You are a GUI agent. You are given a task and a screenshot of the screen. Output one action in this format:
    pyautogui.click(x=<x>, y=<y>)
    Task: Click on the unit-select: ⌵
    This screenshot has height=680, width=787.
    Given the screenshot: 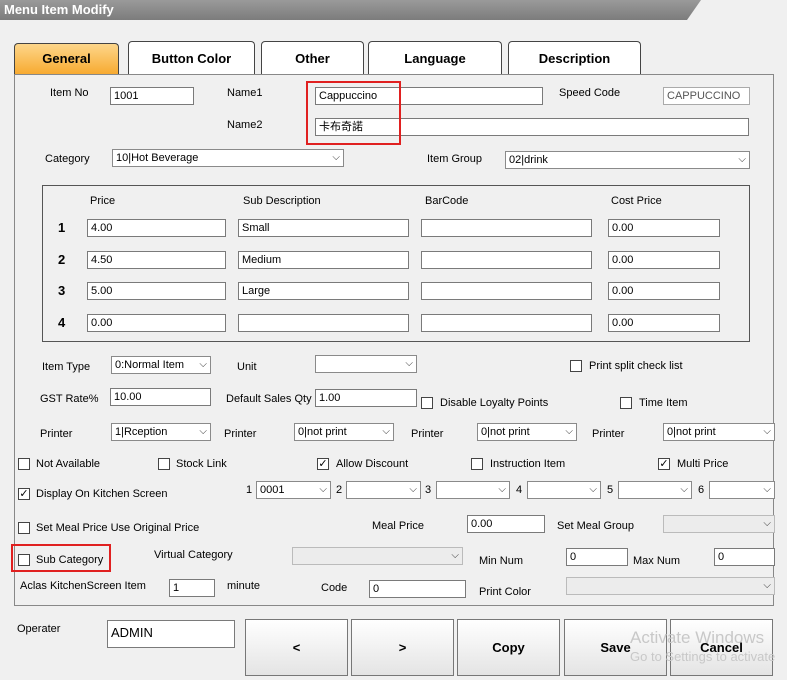 What is the action you would take?
    pyautogui.click(x=366, y=364)
    